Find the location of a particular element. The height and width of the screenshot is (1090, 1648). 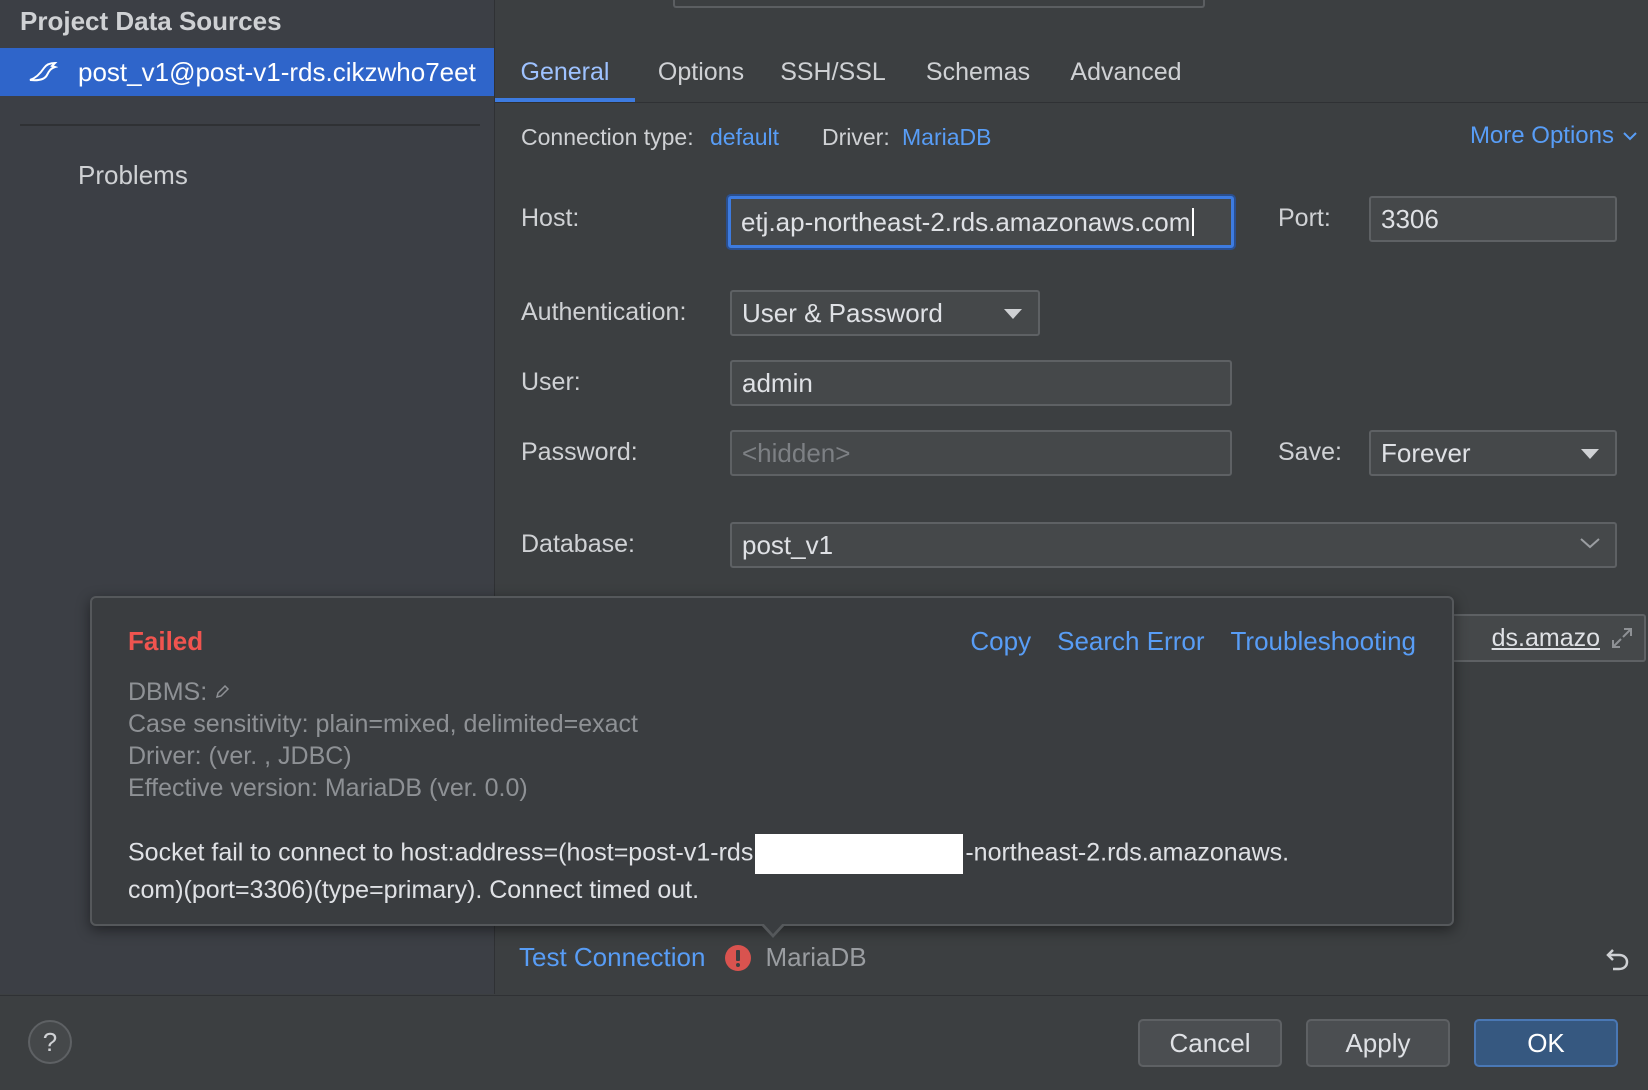

redaction-box is located at coordinates (859, 854).